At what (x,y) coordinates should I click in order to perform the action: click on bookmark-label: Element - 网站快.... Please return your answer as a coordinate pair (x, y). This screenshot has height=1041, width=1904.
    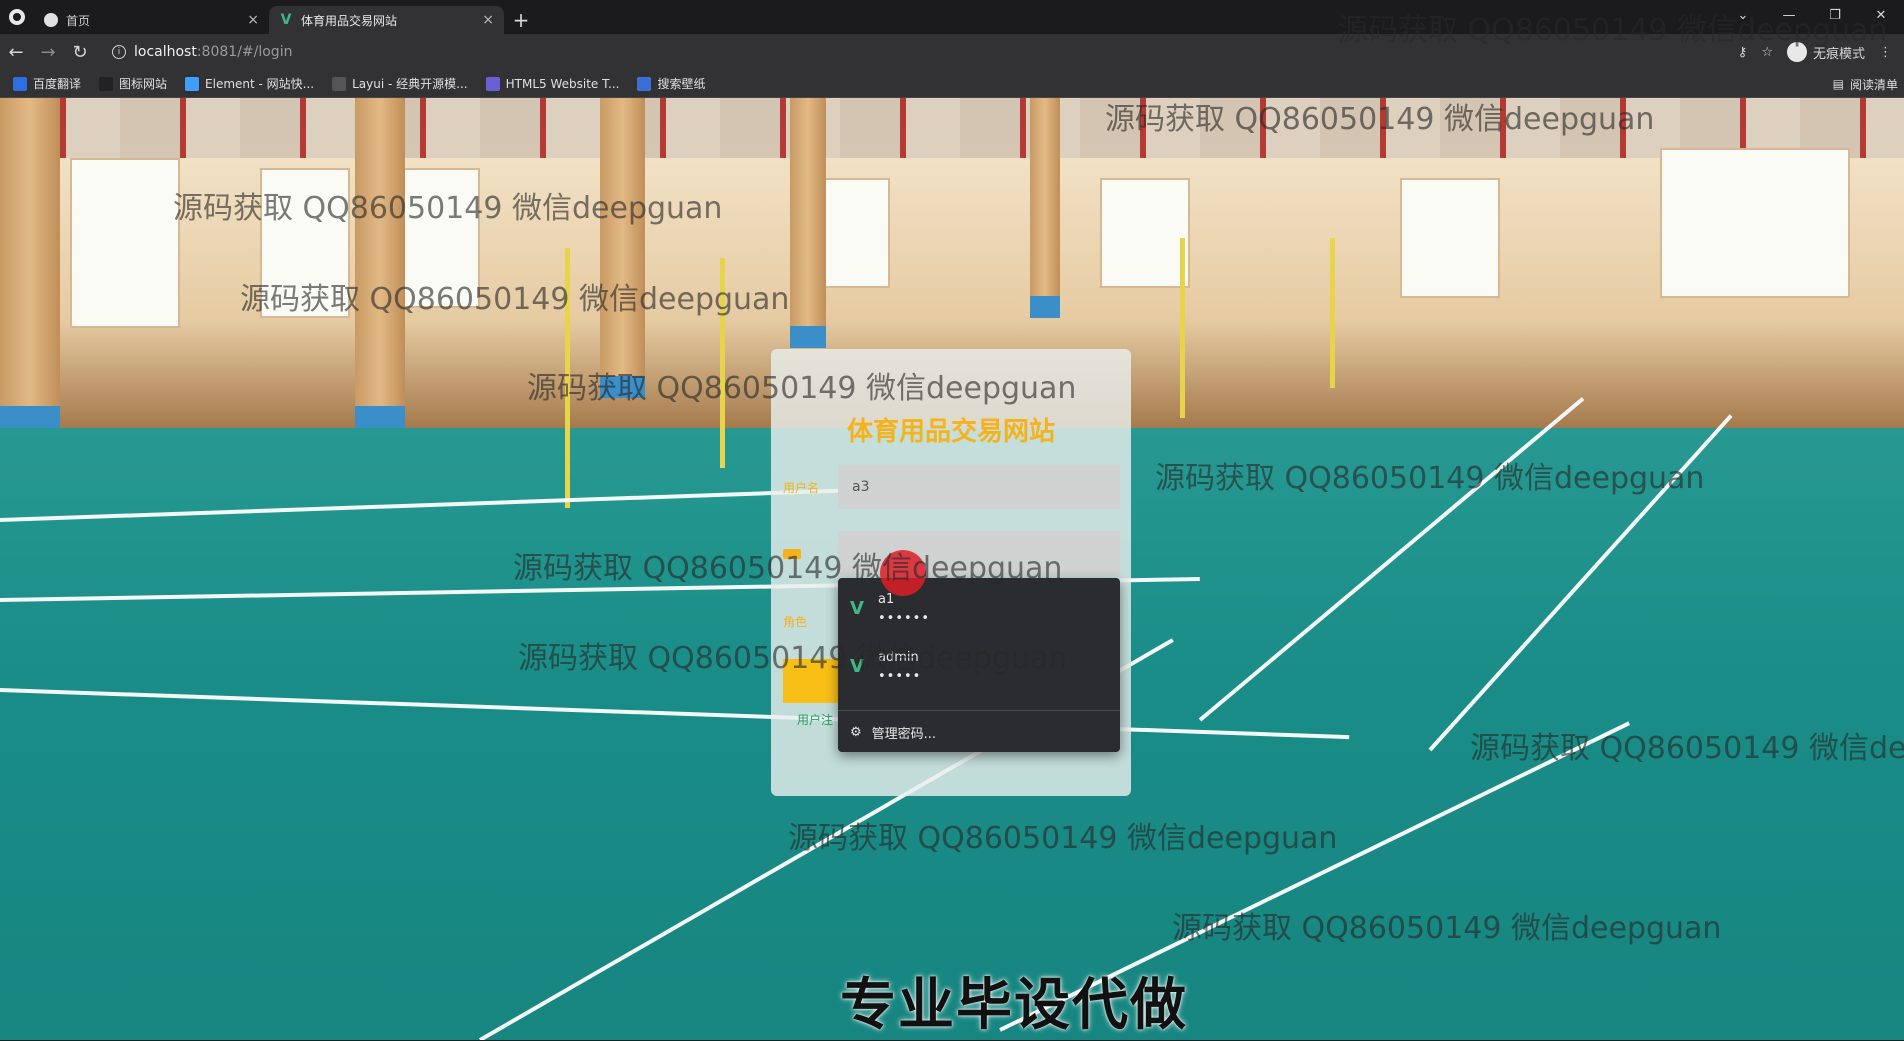
    Looking at the image, I should click on (260, 84).